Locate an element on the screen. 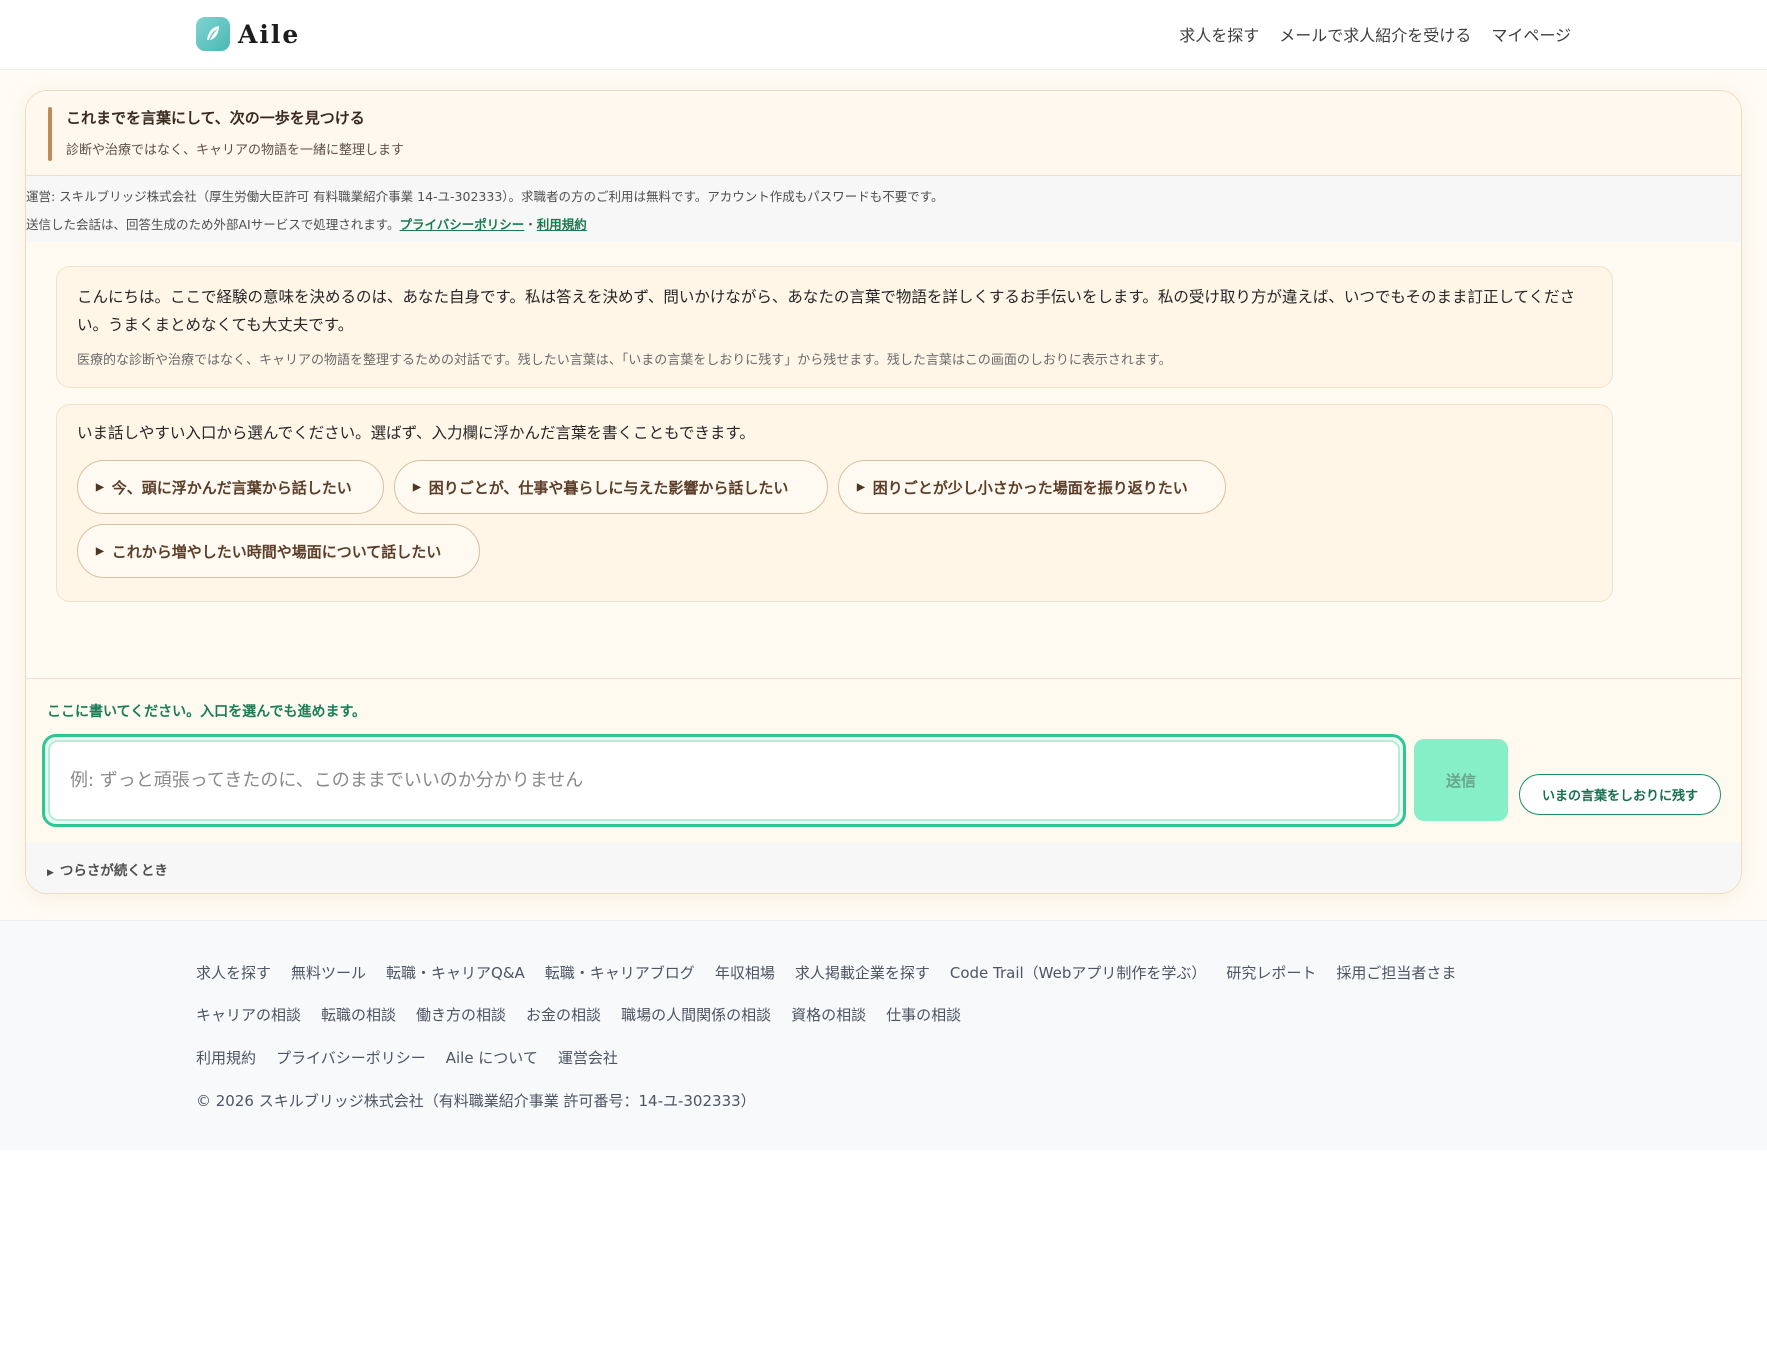 This screenshot has height=1350, width=1767. nav-mypage: マイページ is located at coordinates (1531, 34).